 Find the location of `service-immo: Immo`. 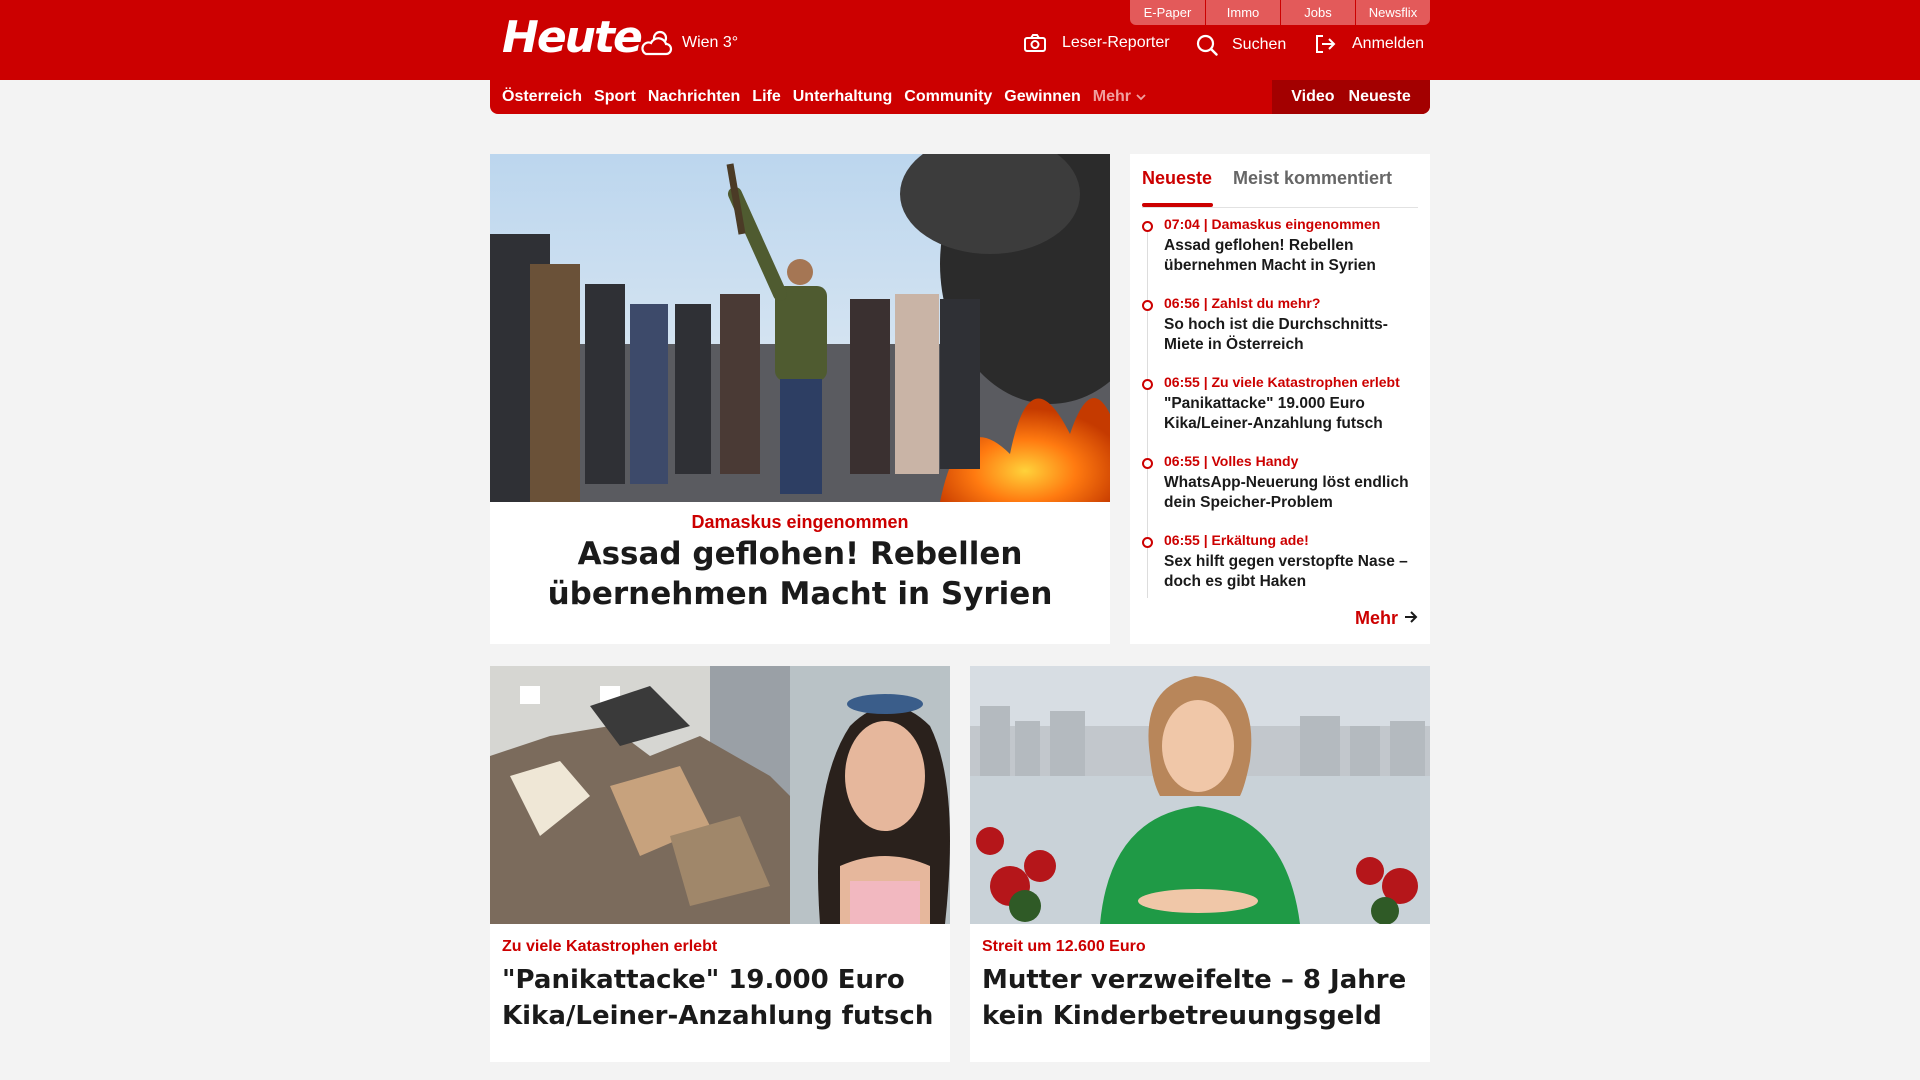

service-immo: Immo is located at coordinates (1242, 12).